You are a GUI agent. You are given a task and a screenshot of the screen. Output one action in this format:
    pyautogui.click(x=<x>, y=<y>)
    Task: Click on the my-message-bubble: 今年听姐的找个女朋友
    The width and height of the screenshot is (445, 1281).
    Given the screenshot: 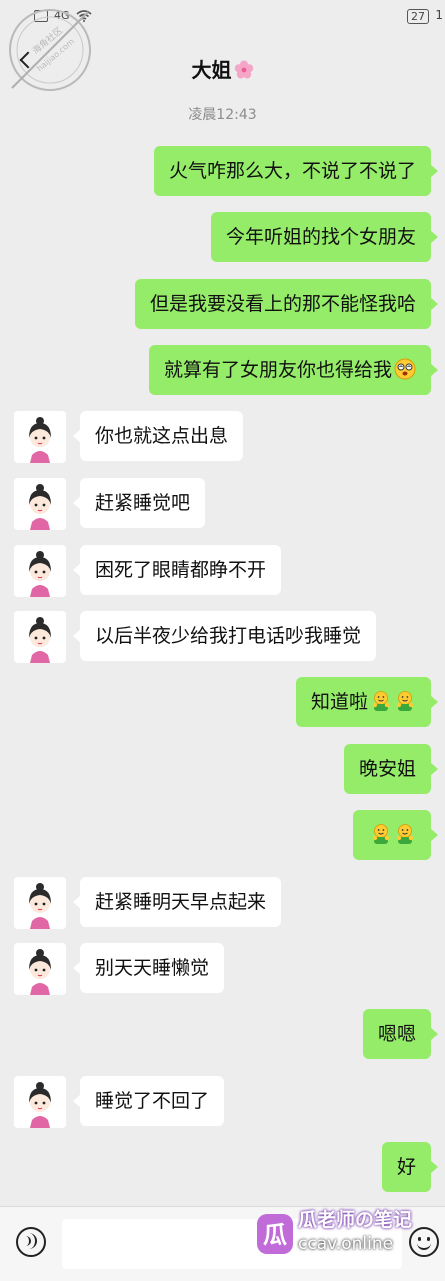 What is the action you would take?
    pyautogui.click(x=324, y=237)
    